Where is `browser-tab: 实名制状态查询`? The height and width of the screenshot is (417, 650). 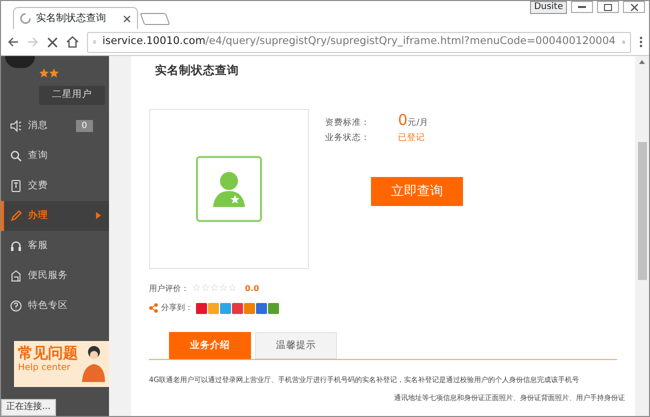 browser-tab: 实名制状态查询 is located at coordinates (75, 18).